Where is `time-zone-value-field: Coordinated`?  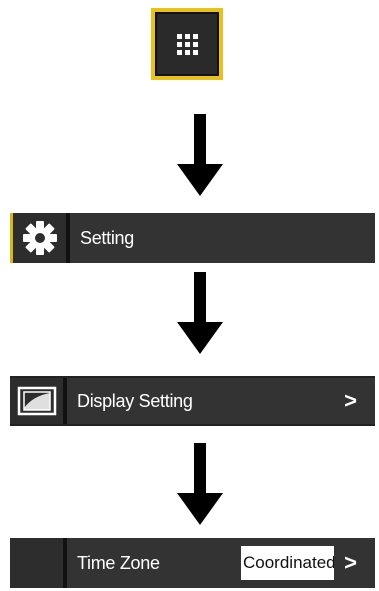
time-zone-value-field: Coordinated is located at coordinates (287, 563).